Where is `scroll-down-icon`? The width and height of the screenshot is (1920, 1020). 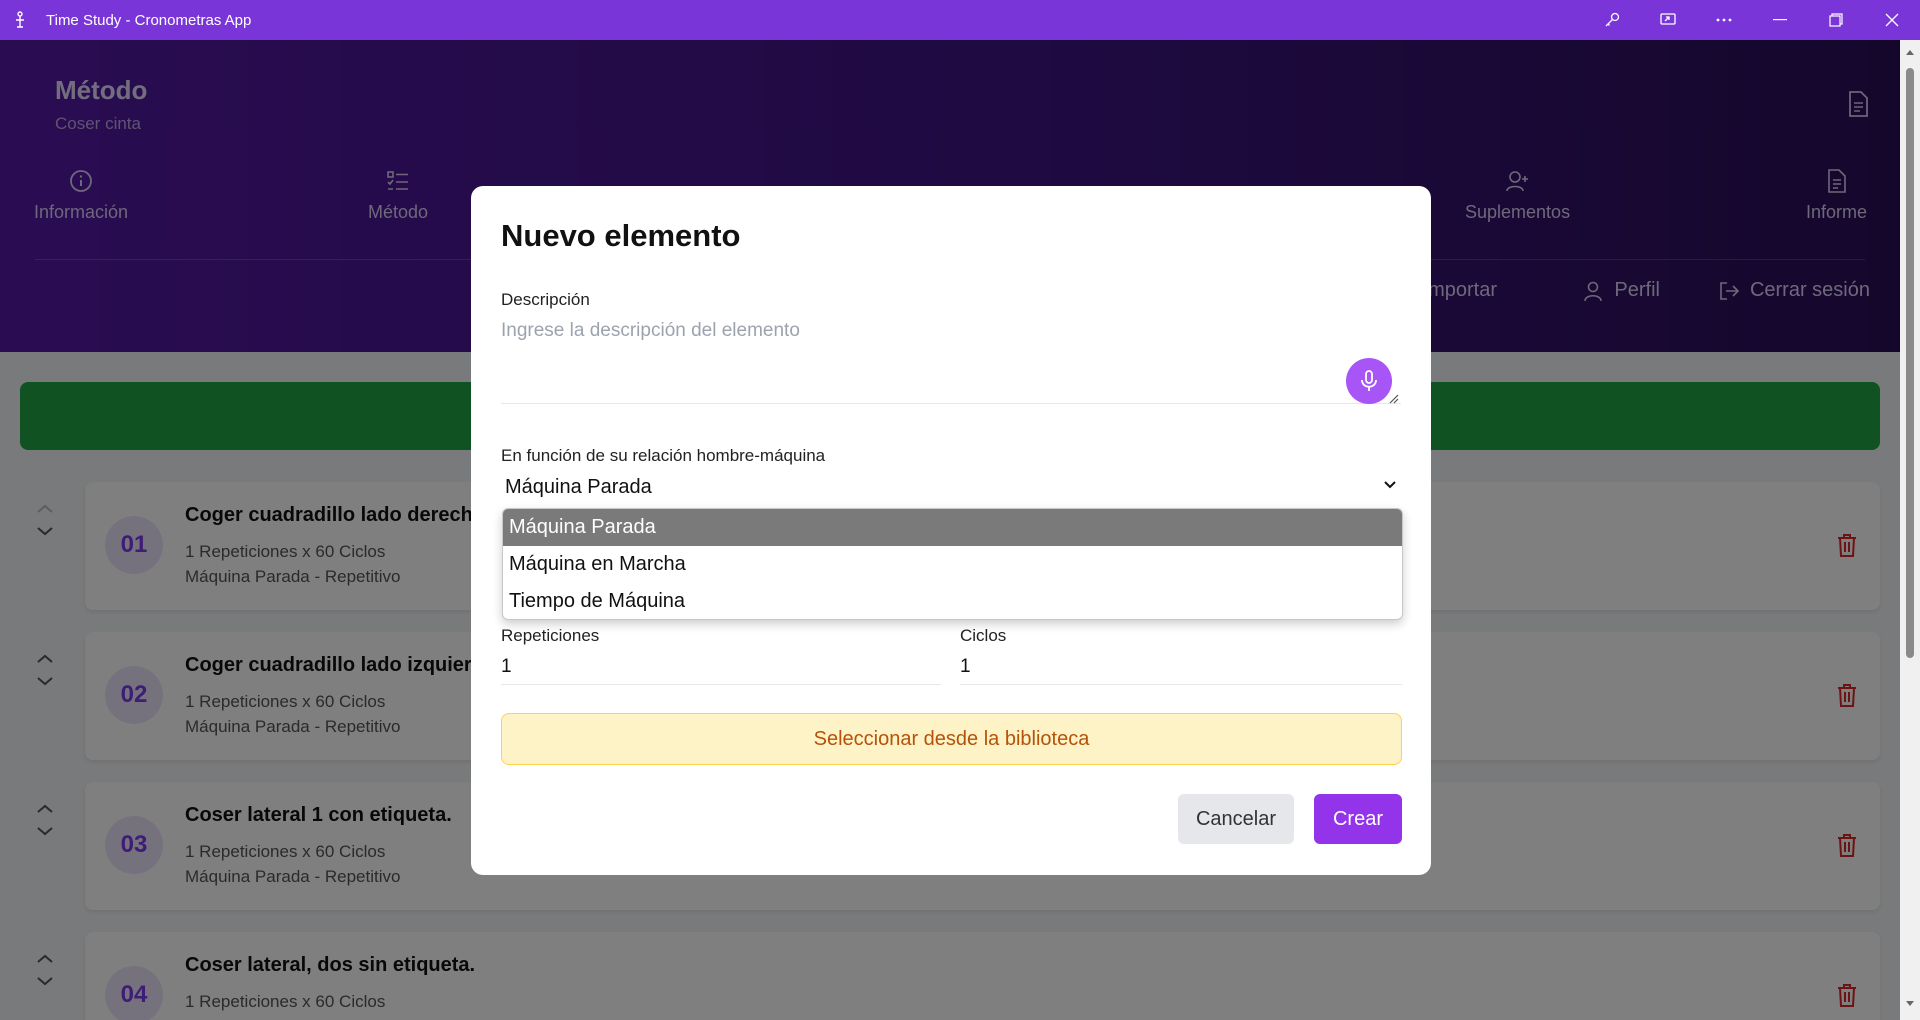 scroll-down-icon is located at coordinates (1910, 1003).